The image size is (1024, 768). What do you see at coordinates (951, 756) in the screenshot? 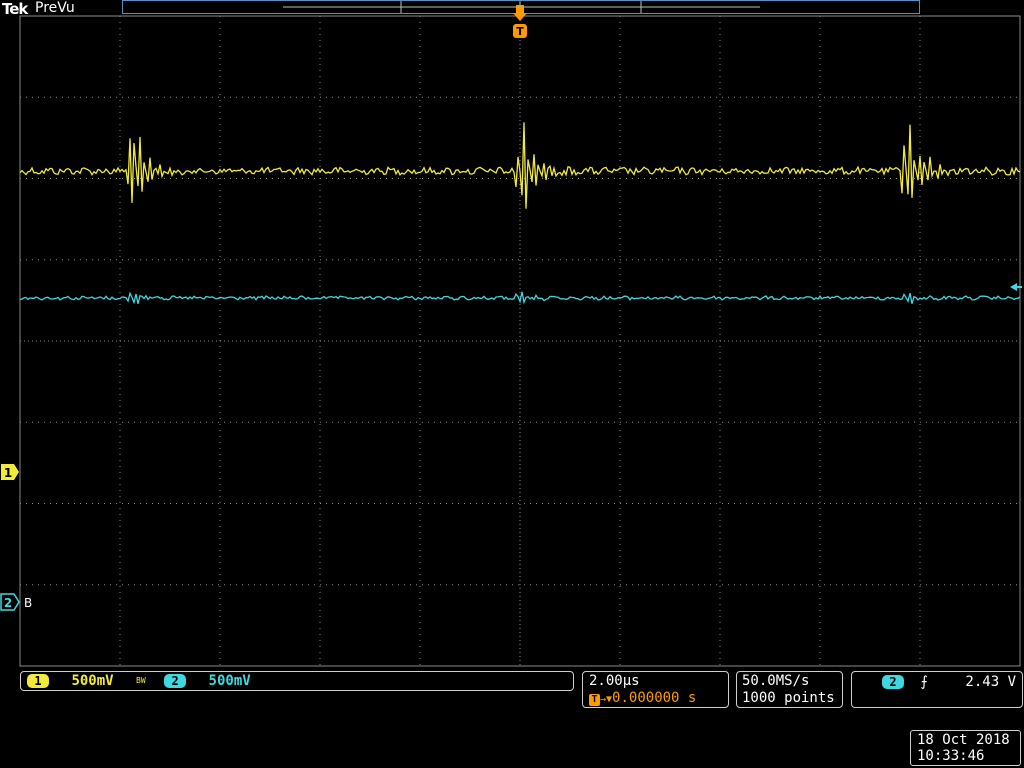
I see `time-text: 10:33:46` at bounding box center [951, 756].